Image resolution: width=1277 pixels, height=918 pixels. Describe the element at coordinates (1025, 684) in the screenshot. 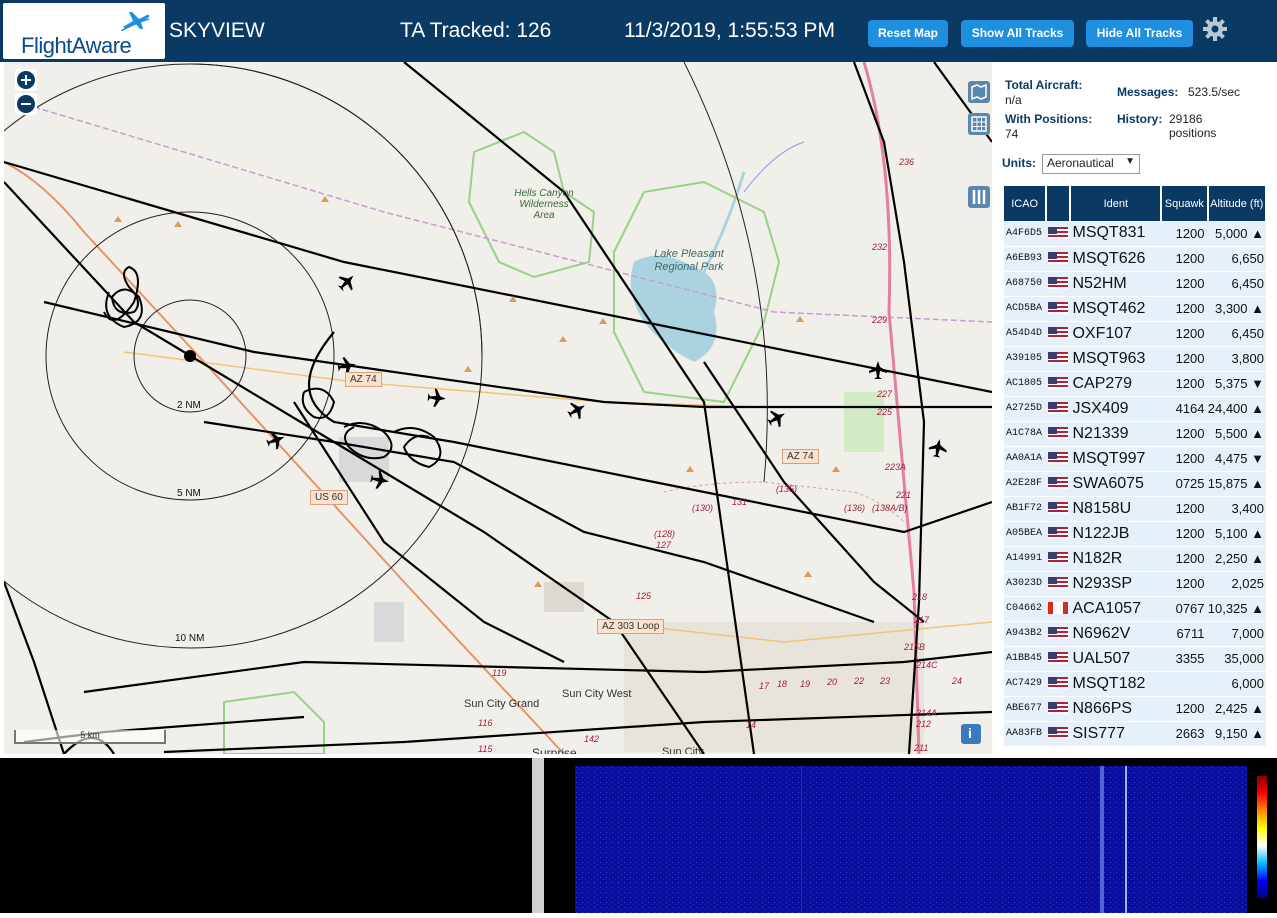

I see `icao-cell: AC7429` at that location.